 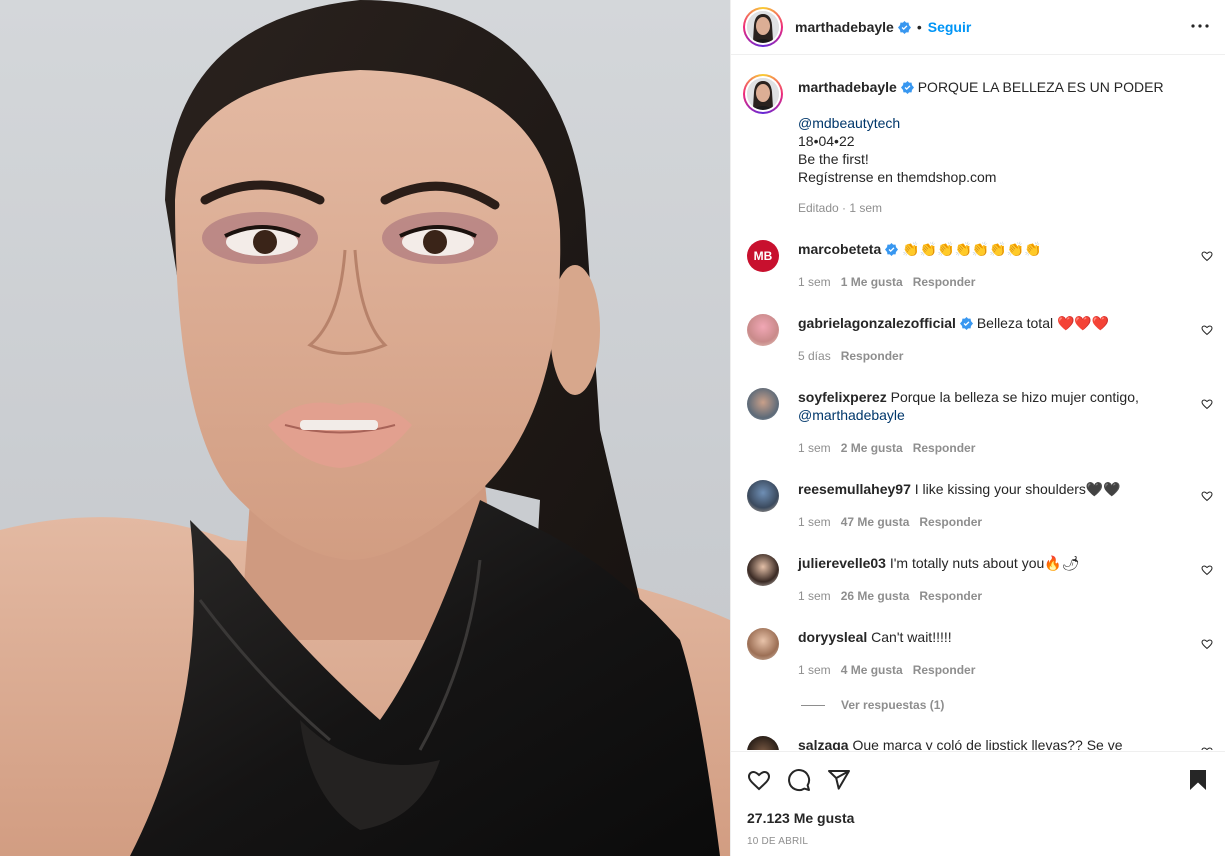 What do you see at coordinates (1198, 780) in the screenshot?
I see `bookmark-icon` at bounding box center [1198, 780].